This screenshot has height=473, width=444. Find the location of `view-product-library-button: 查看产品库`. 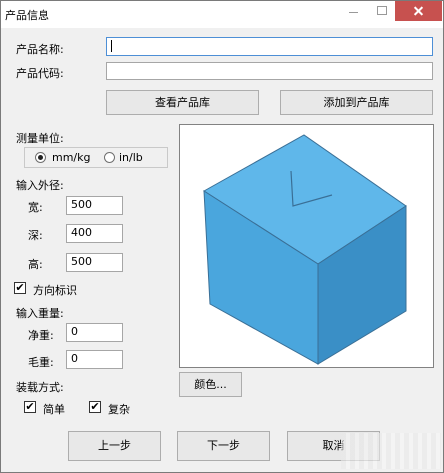

view-product-library-button: 查看产品库 is located at coordinates (182, 102).